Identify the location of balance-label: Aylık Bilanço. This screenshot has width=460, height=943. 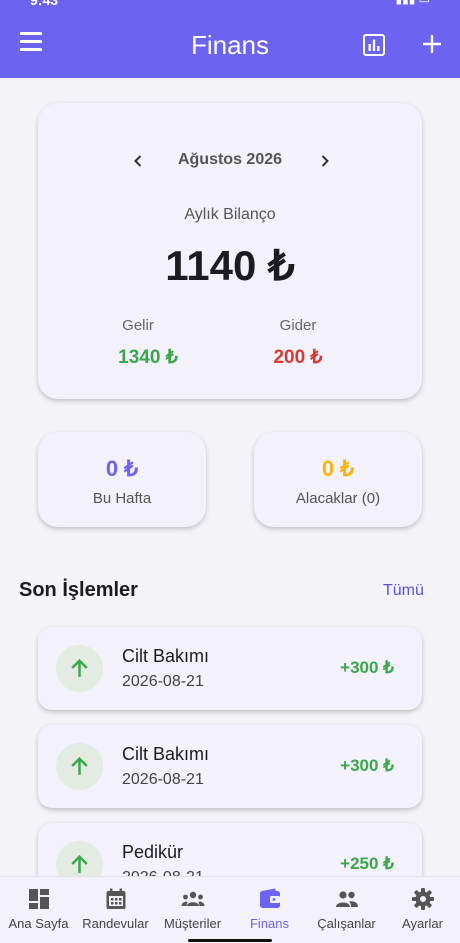
(230, 214).